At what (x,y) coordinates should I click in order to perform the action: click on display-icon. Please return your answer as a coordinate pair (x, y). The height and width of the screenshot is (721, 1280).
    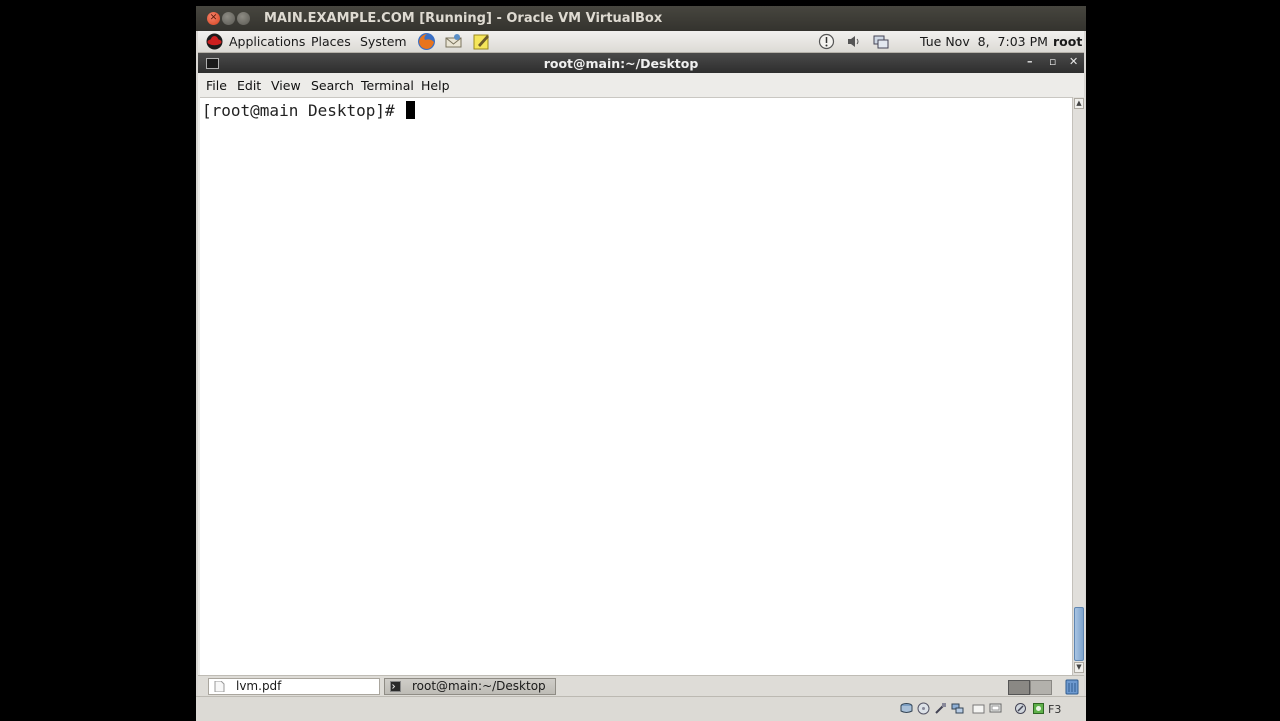
    Looking at the image, I should click on (995, 708).